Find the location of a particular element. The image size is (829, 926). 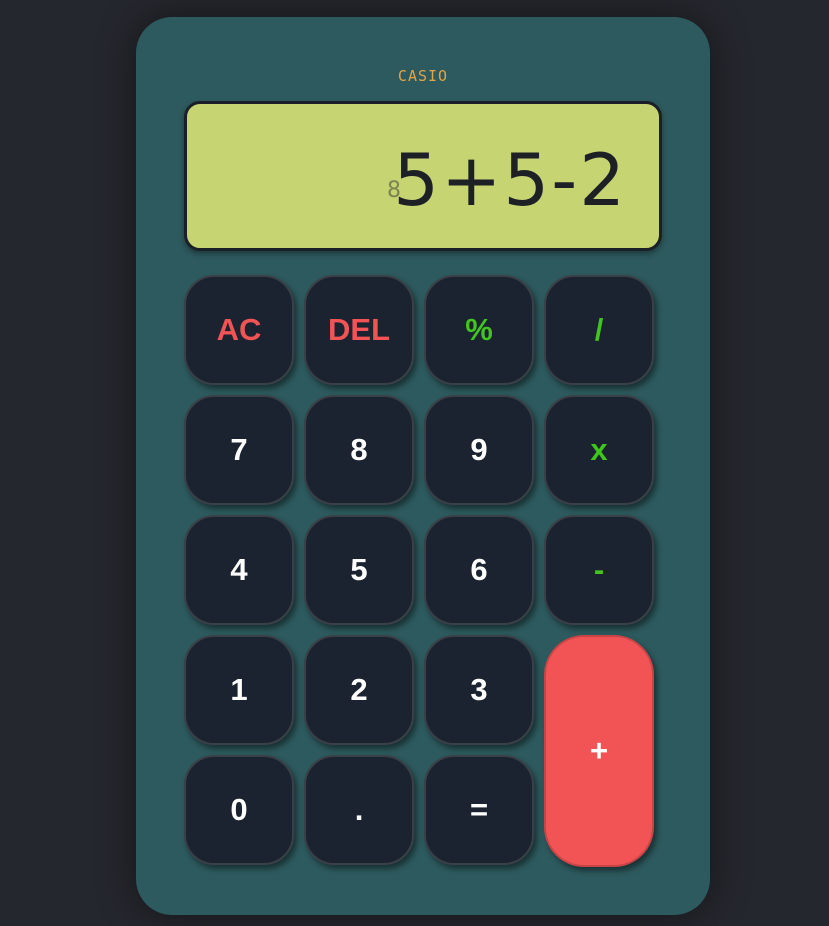

multiply-button: x is located at coordinates (599, 450).